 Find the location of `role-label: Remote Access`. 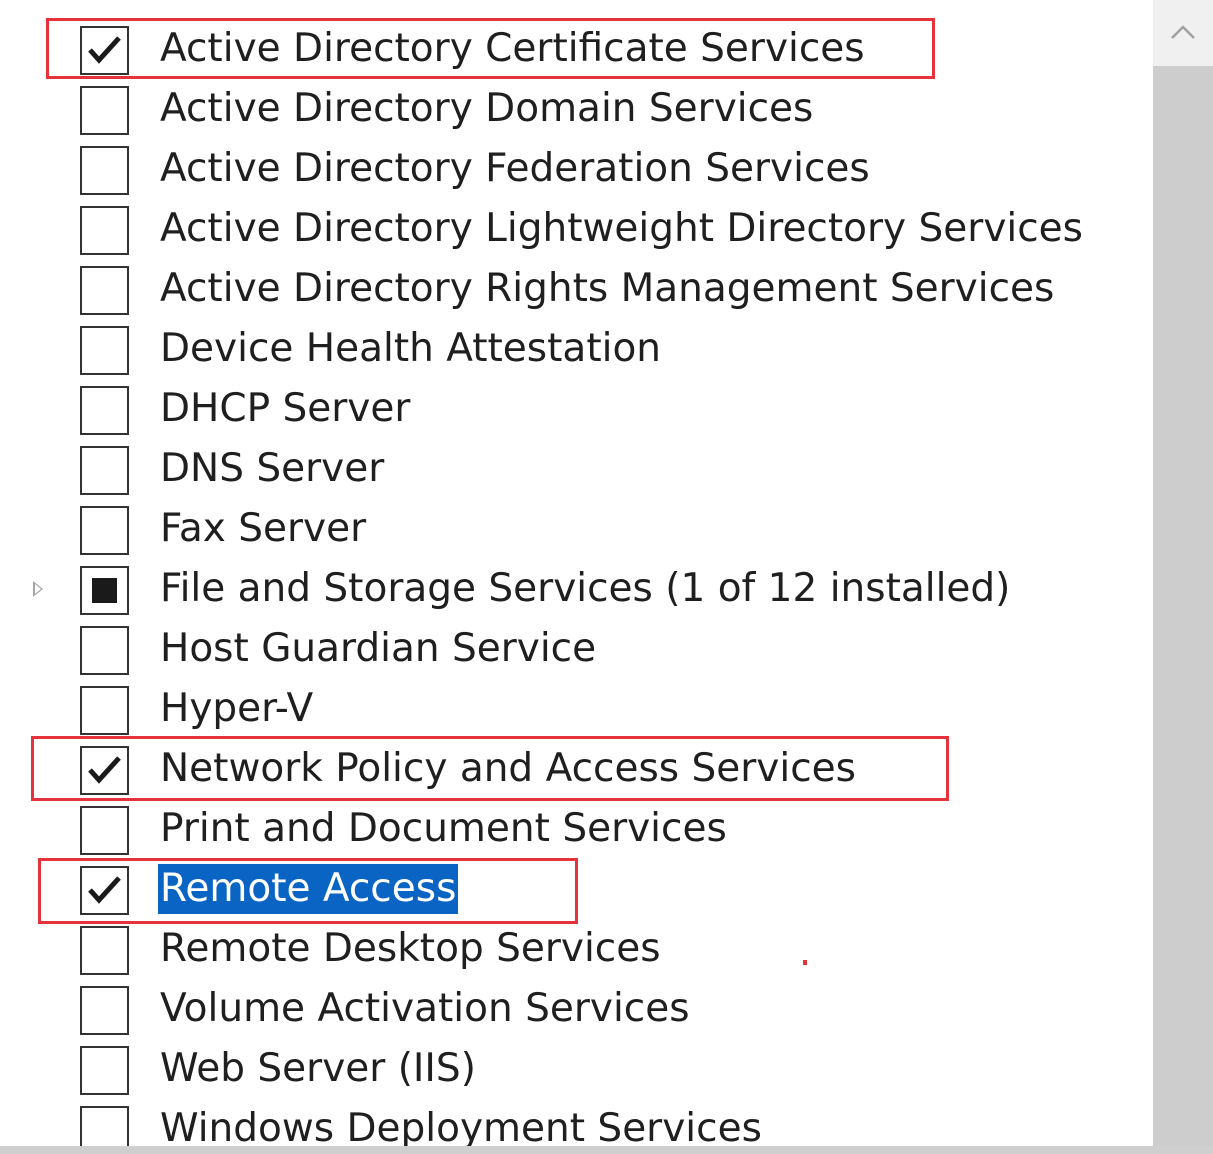

role-label: Remote Access is located at coordinates (308, 889).